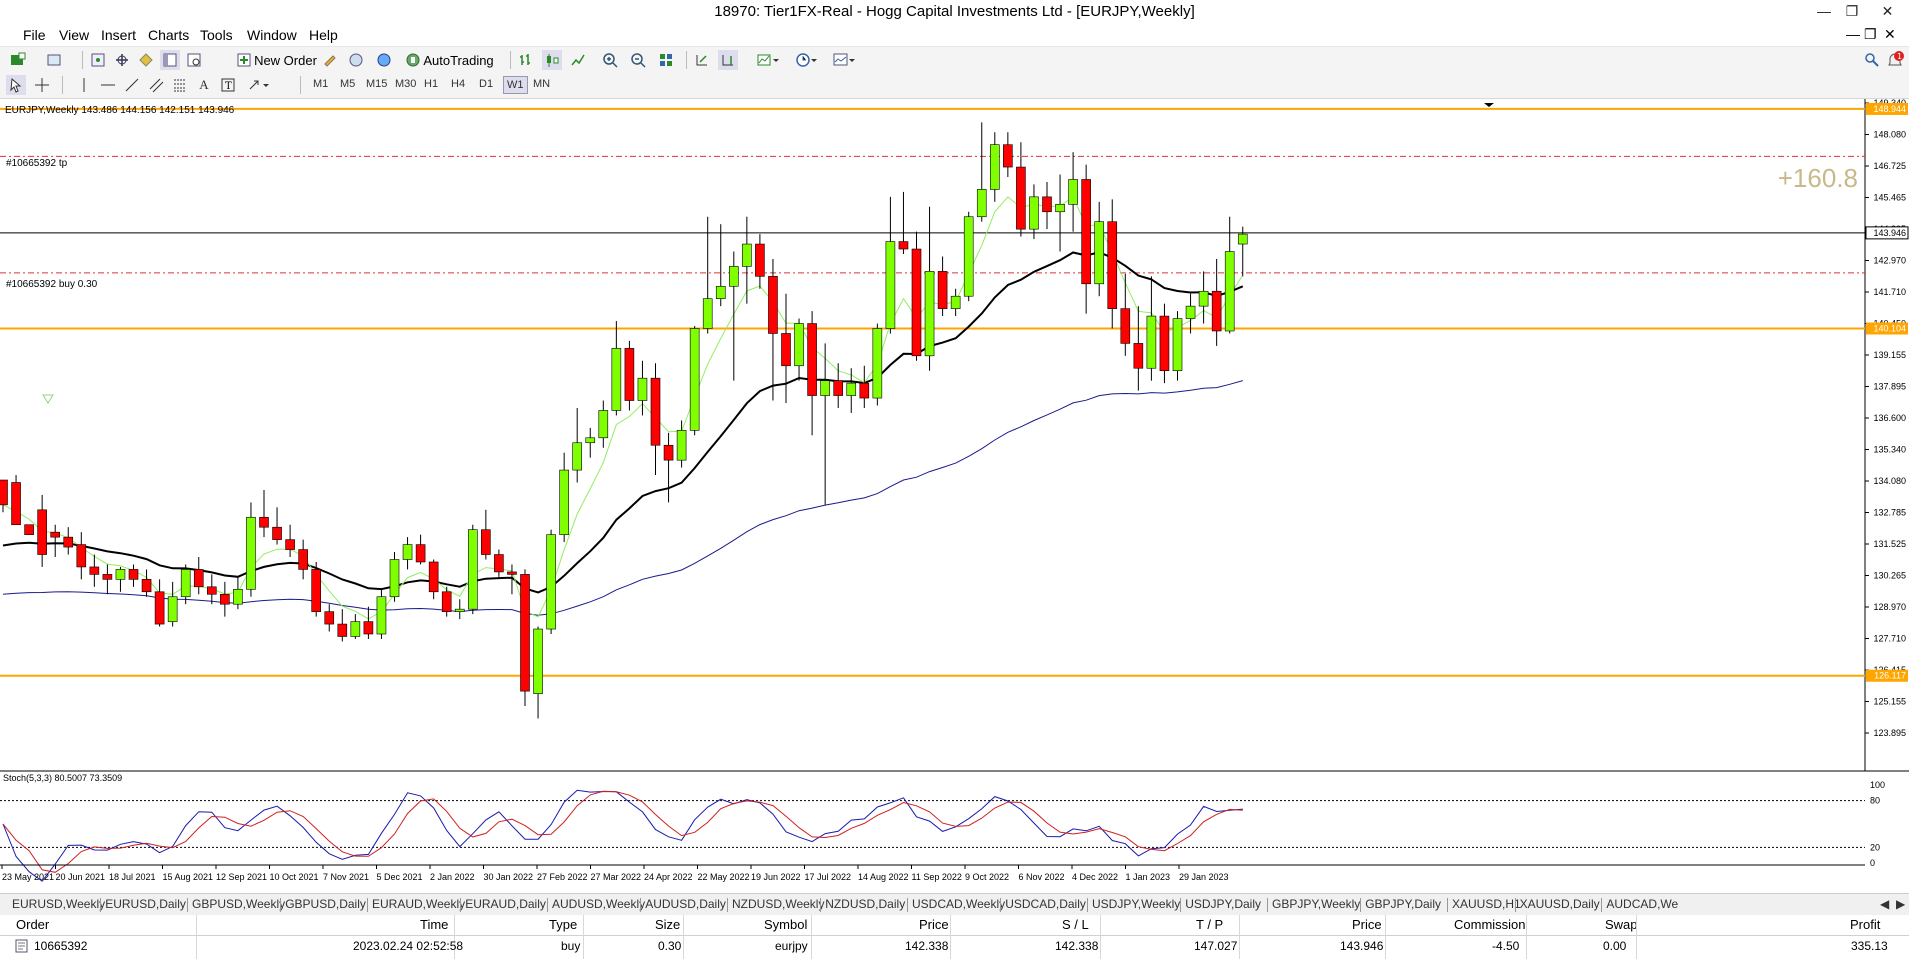 The height and width of the screenshot is (959, 1909). Describe the element at coordinates (806, 60) in the screenshot. I see `periods-icon` at that location.